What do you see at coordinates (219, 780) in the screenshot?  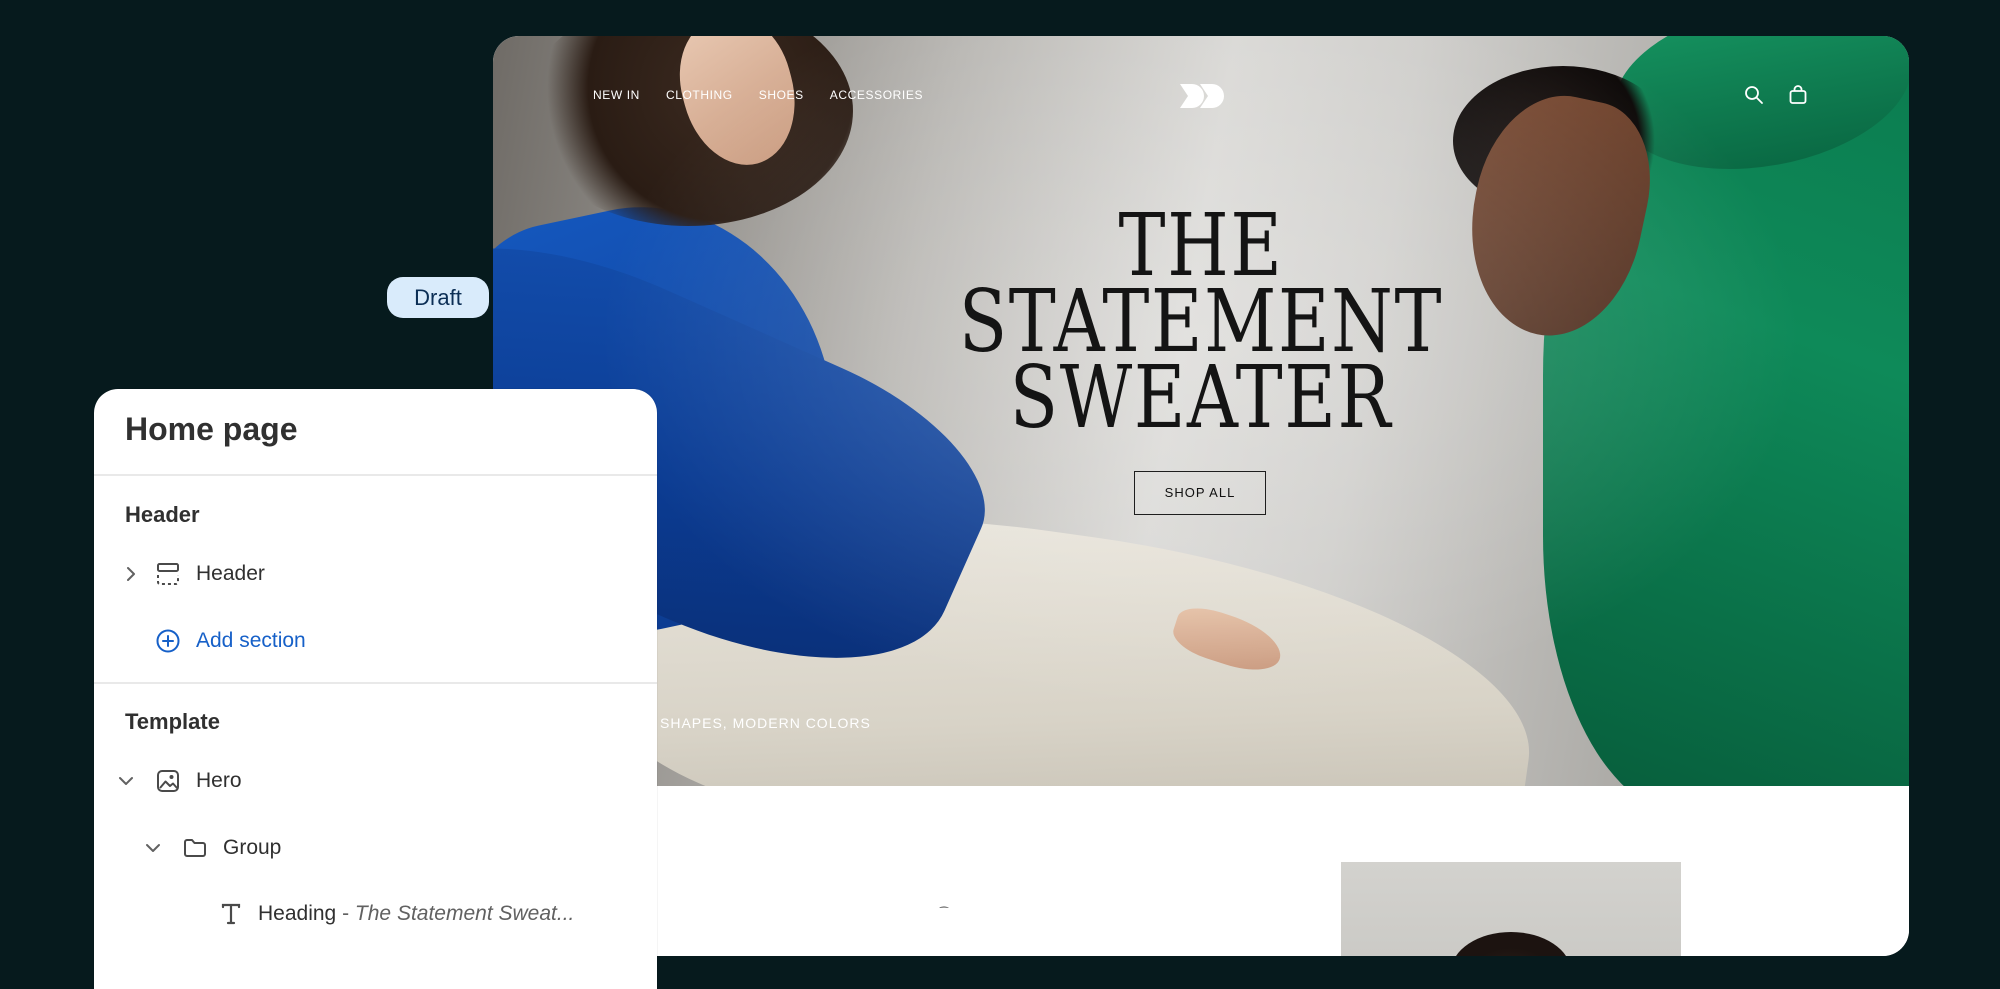 I see `sidebar-item-label: Hero` at bounding box center [219, 780].